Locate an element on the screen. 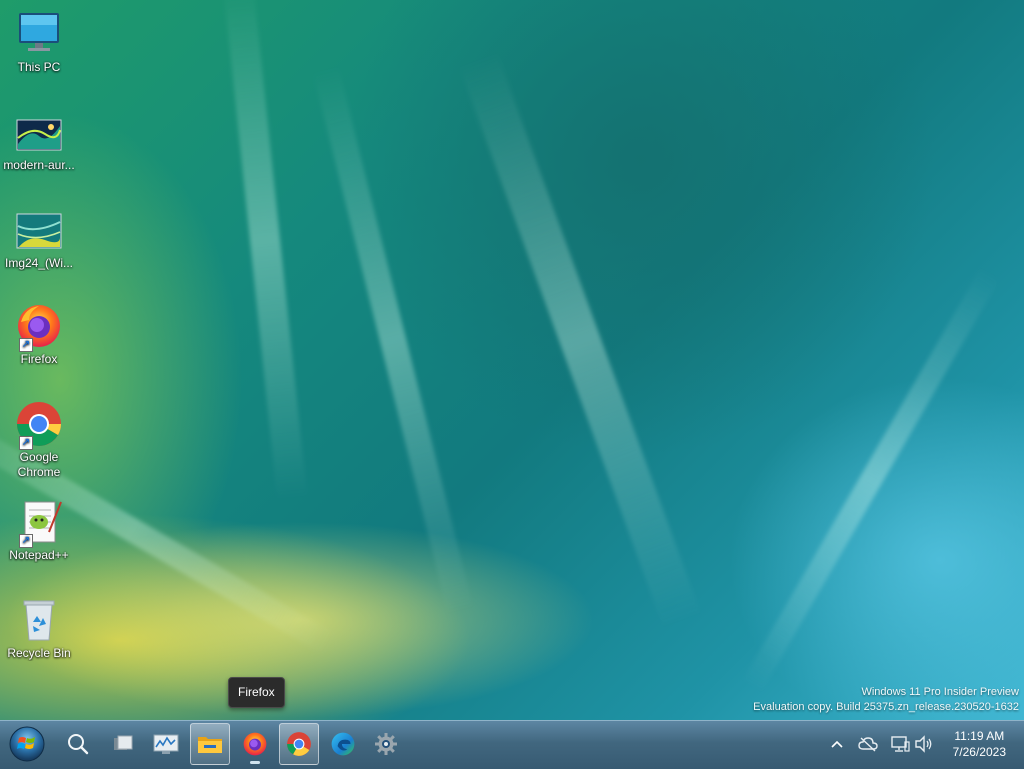 This screenshot has width=1024, height=769. edge-taskbar-button is located at coordinates (343, 744).